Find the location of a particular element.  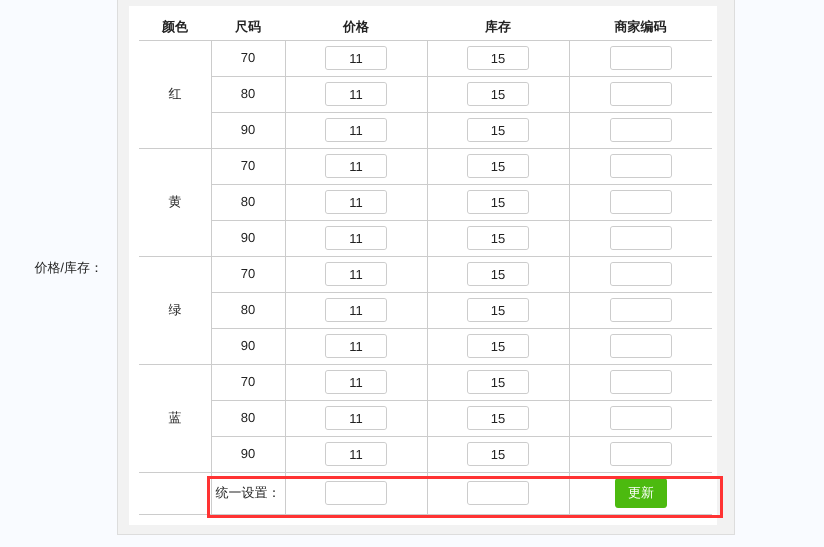

table-cell: 黄 is located at coordinates (175, 202).